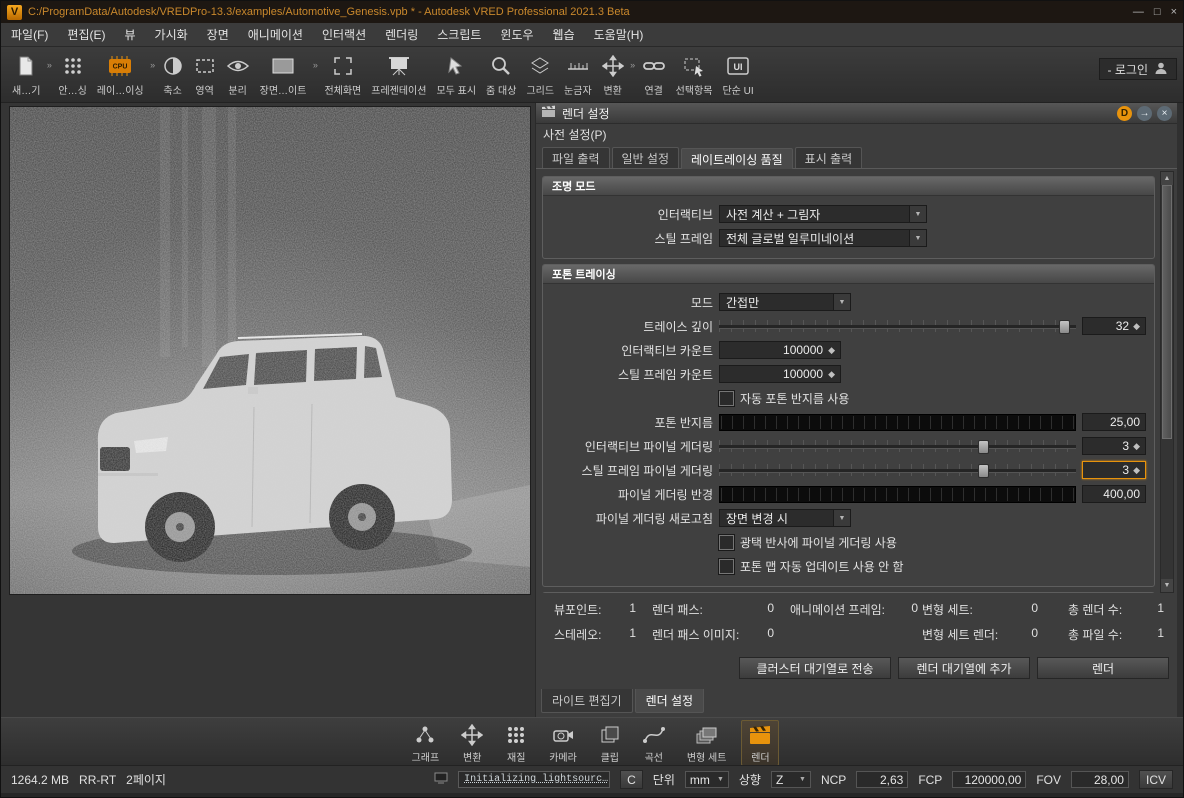  Describe the element at coordinates (707, 743) in the screenshot. I see `dock-variant-sets: 변형 세트` at that location.